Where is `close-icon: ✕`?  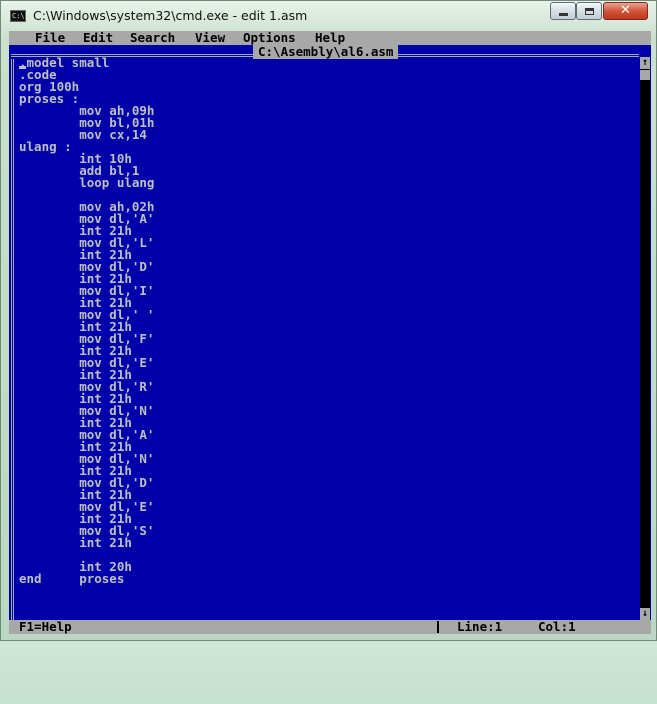 close-icon: ✕ is located at coordinates (625, 10).